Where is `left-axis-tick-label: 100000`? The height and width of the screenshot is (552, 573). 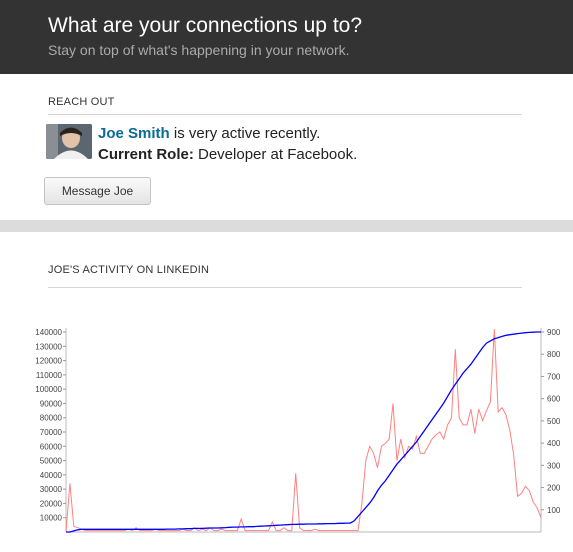
left-axis-tick-label: 100000 is located at coordinates (48, 389).